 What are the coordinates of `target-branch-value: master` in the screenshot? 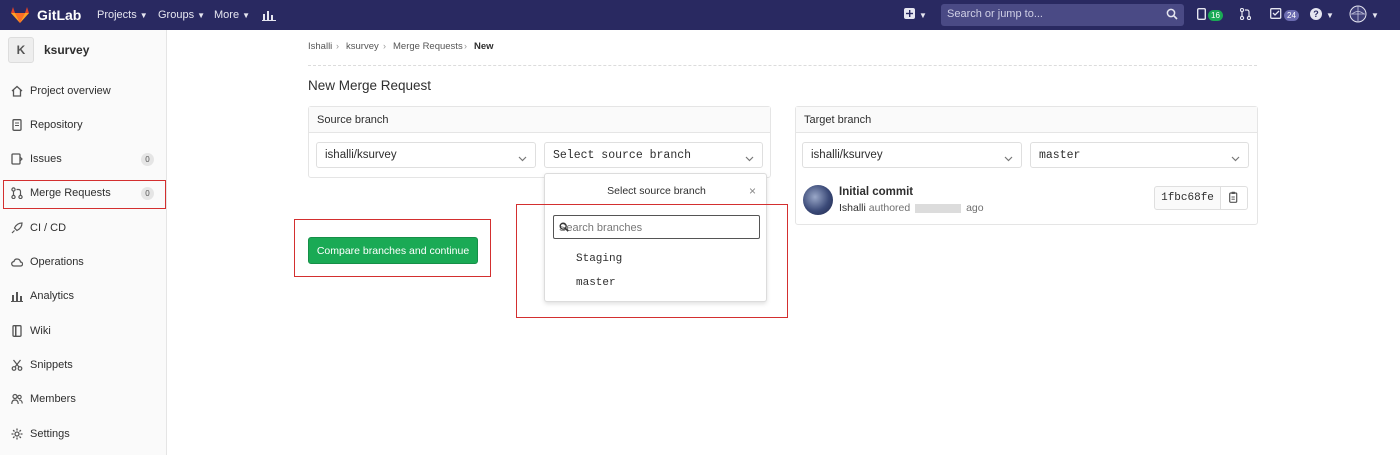 It's located at (1060, 155).